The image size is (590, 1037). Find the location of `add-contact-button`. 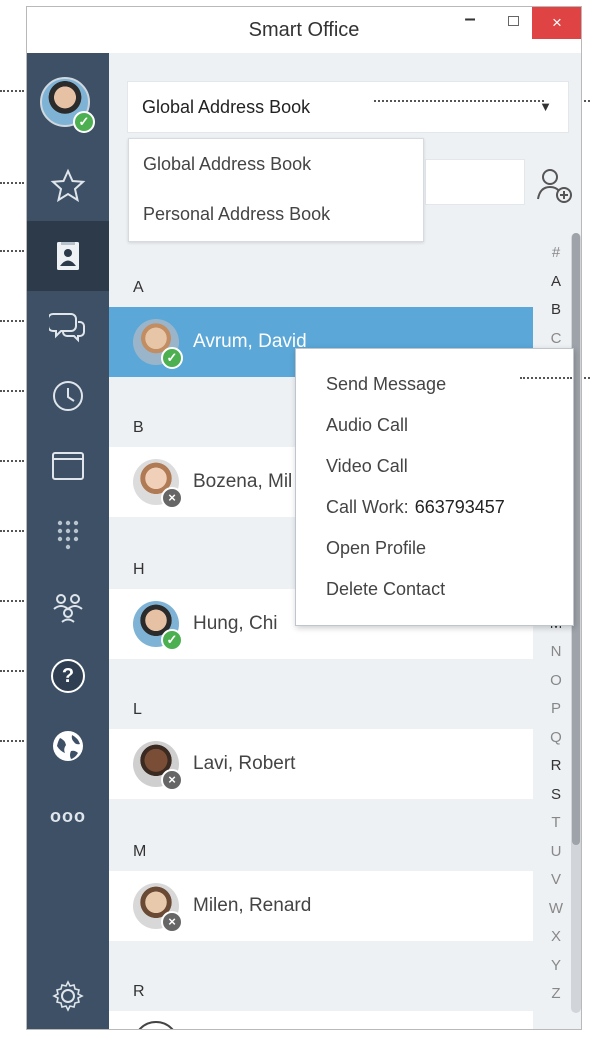

add-contact-button is located at coordinates (555, 187).